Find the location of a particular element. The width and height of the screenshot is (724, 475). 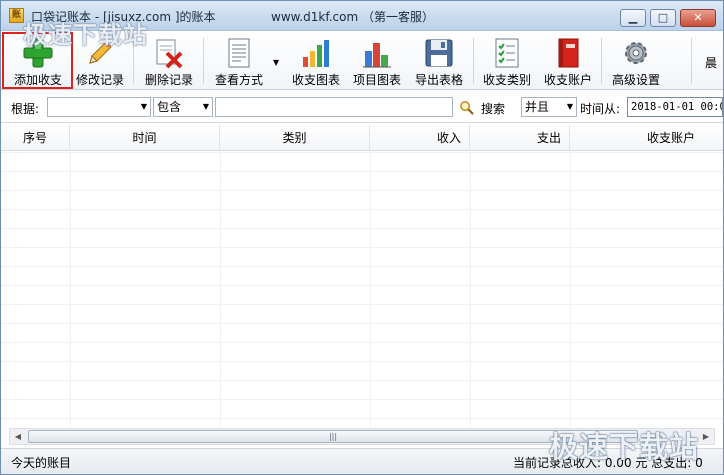

logic-select: 并且 ▼ is located at coordinates (549, 107).